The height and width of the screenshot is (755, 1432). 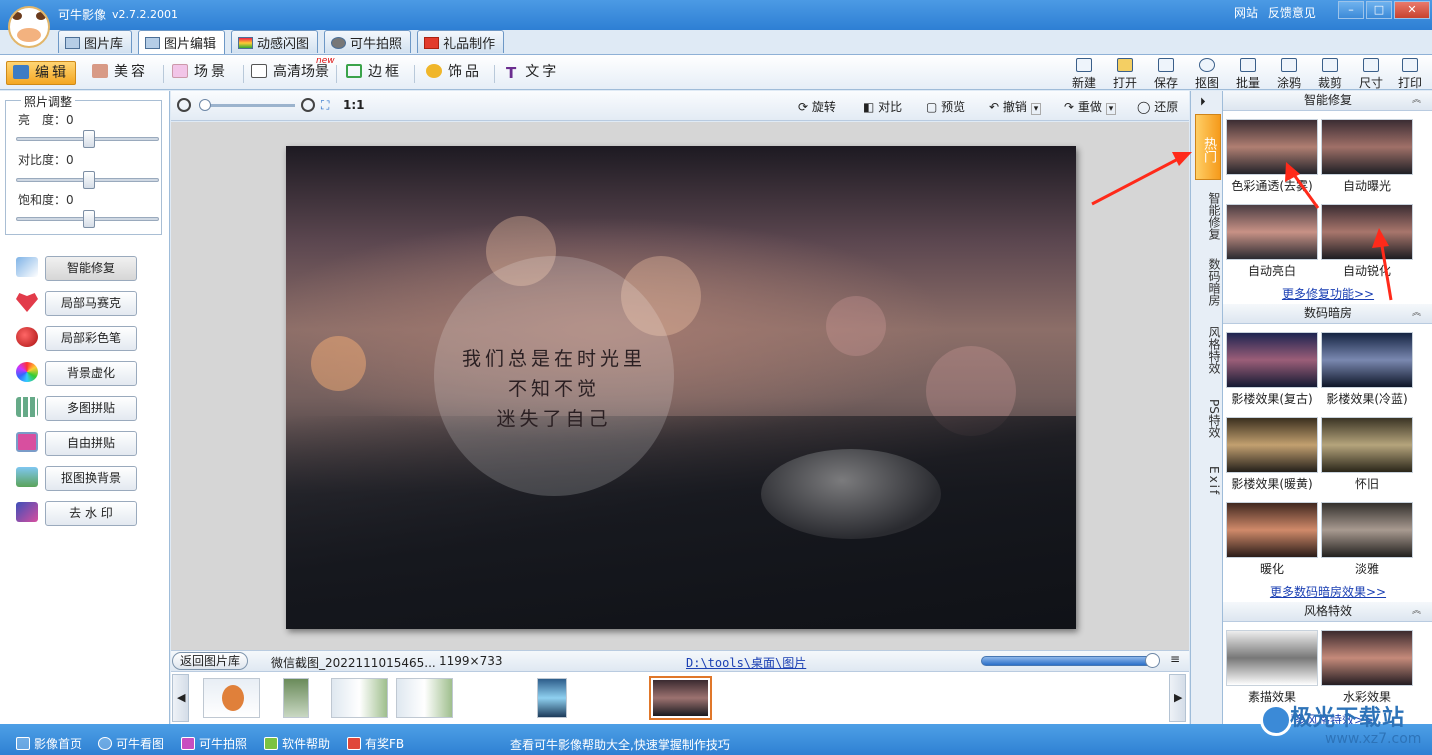 What do you see at coordinates (1367, 539) in the screenshot?
I see `effect-elegant: 淡雅` at bounding box center [1367, 539].